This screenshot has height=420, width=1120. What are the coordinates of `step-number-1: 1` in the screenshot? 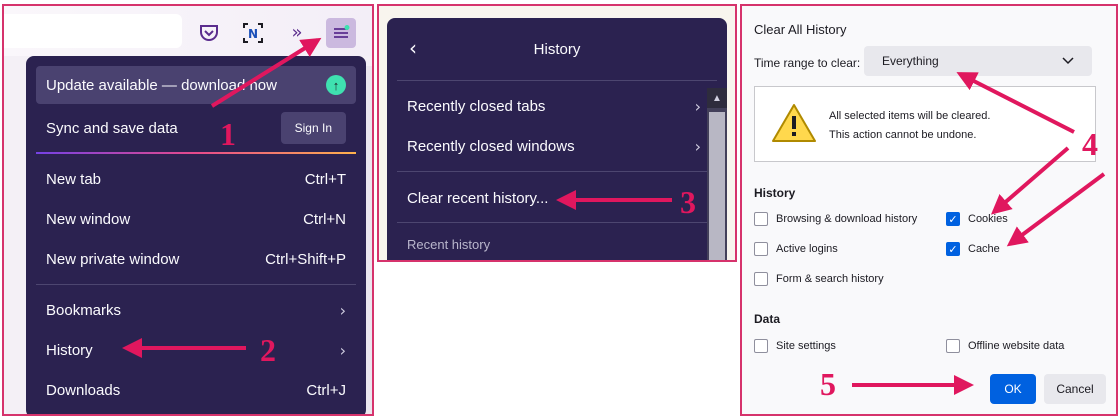 It's located at (228, 134).